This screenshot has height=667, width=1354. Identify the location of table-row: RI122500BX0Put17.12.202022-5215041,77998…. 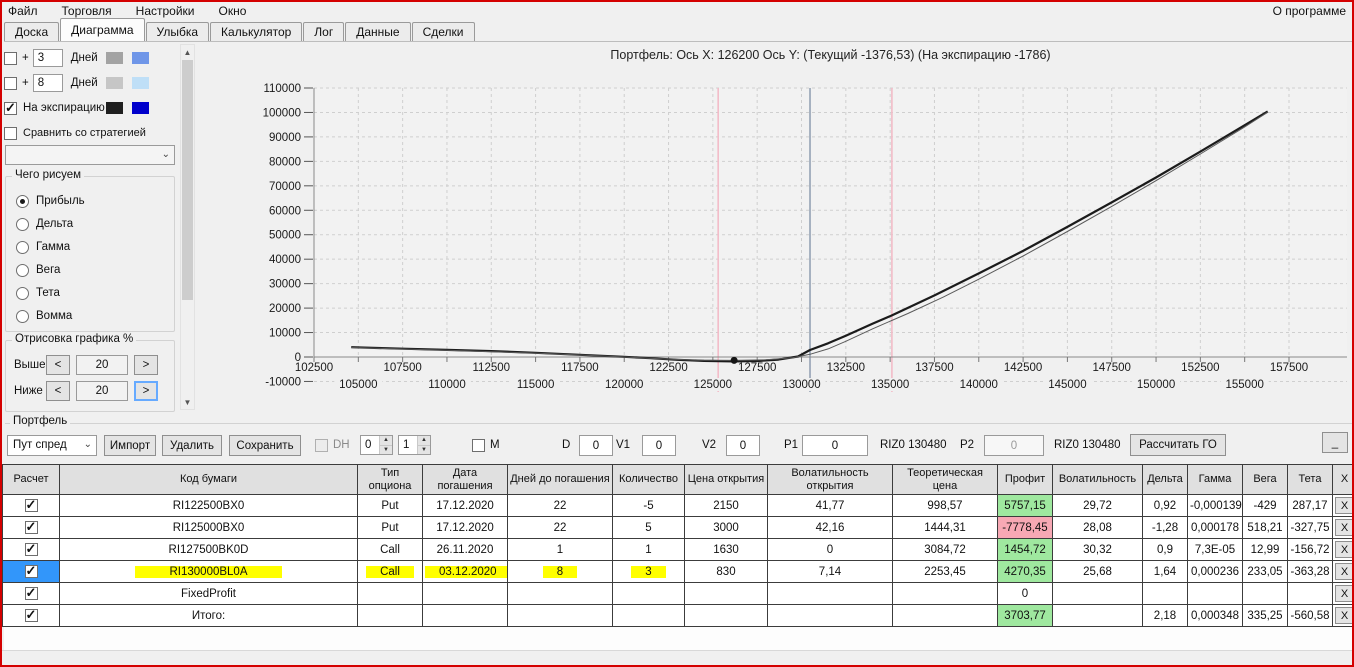
(677, 505).